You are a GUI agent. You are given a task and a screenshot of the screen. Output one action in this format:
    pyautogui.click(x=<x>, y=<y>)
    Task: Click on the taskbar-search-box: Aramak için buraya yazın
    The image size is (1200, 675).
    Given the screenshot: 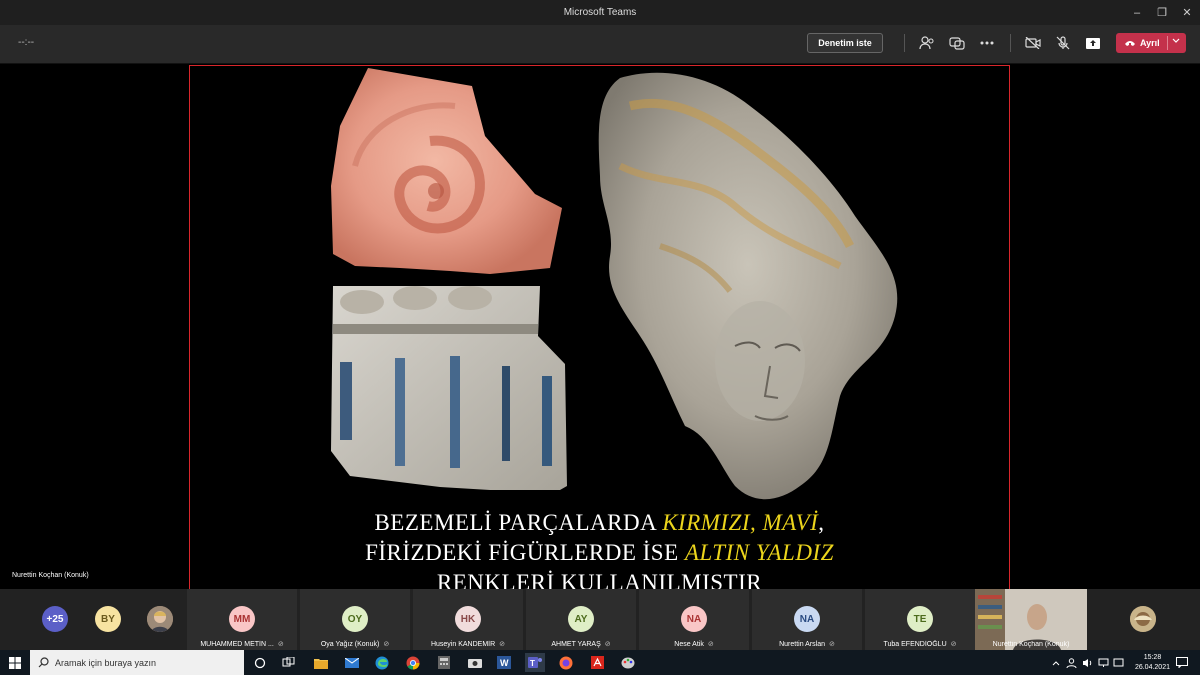 What is the action you would take?
    pyautogui.click(x=137, y=662)
    